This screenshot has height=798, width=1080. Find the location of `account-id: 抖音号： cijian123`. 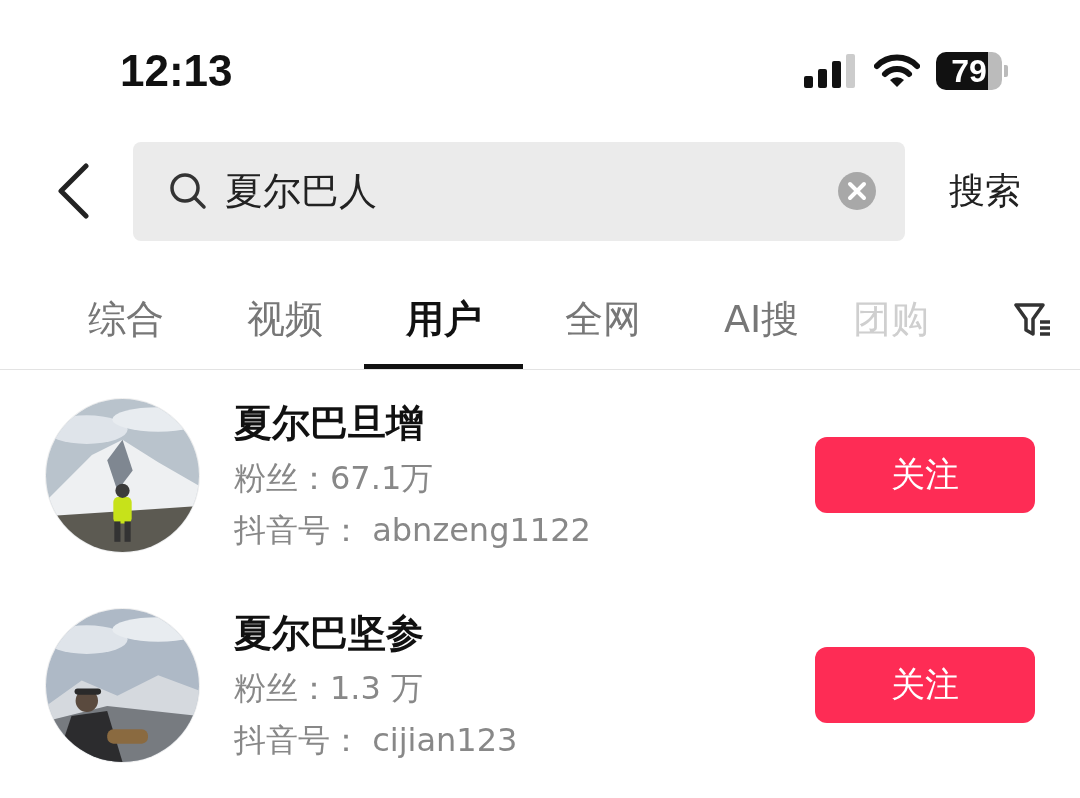

account-id: 抖音号： cijian123 is located at coordinates (376, 740).